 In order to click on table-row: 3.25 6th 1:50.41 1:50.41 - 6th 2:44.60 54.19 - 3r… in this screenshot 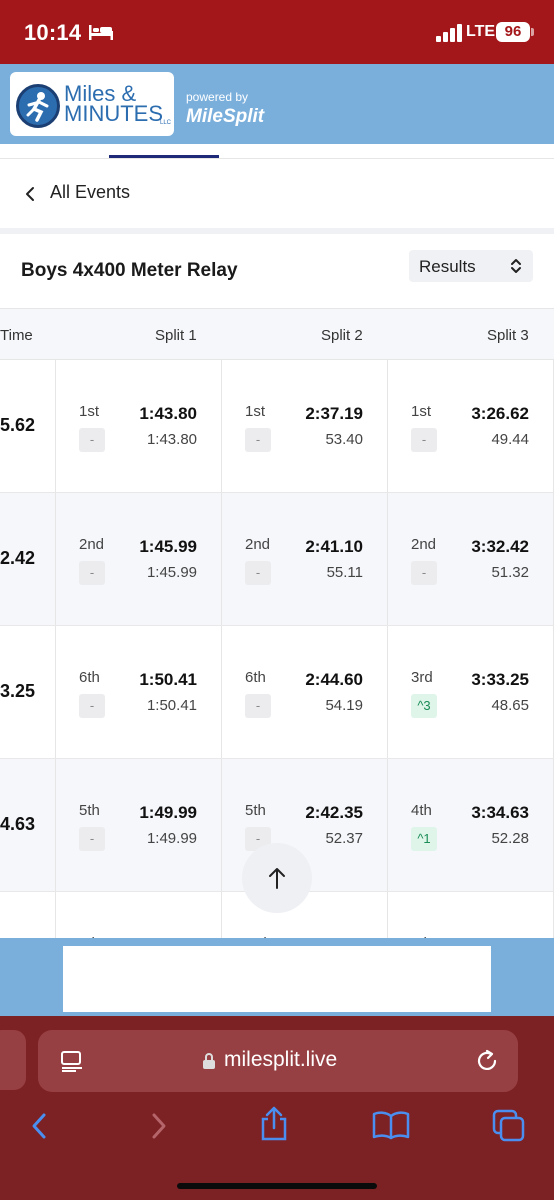, I will do `click(277, 692)`.